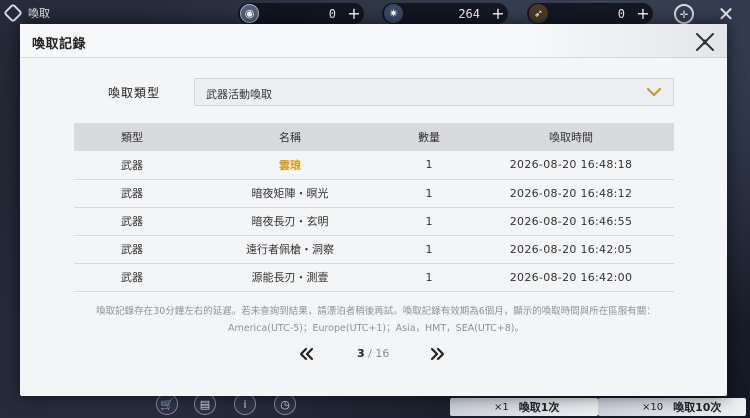  Describe the element at coordinates (501, 407) in the screenshot. I see `pull-once-count: ×1` at that location.